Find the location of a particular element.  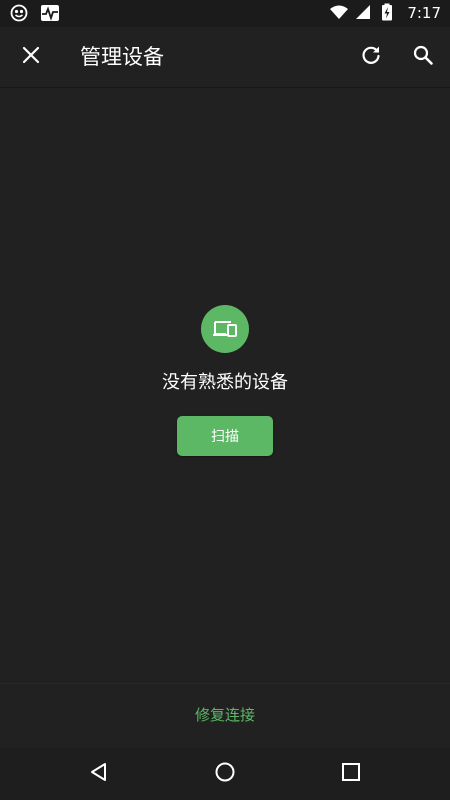

back-icon is located at coordinates (99, 774).